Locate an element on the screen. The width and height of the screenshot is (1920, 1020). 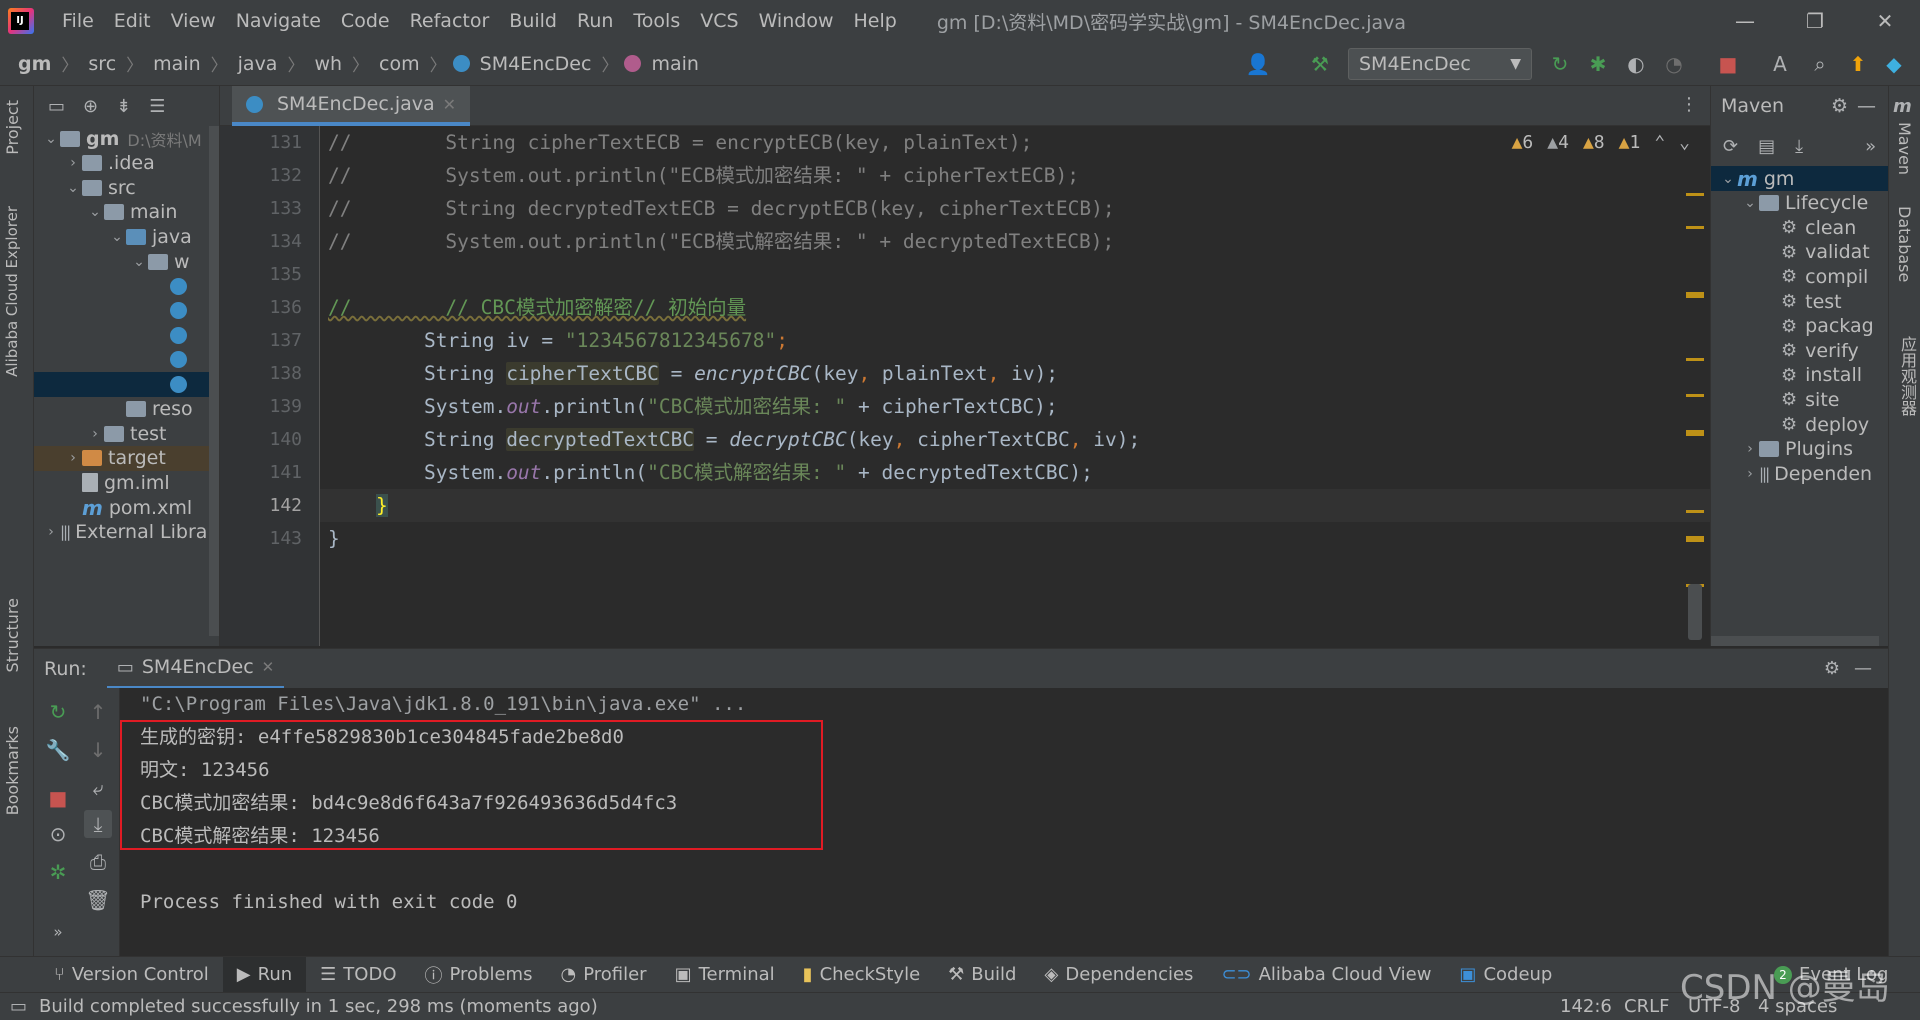
project-tree-item: ⌄ main is located at coordinates (126, 212).